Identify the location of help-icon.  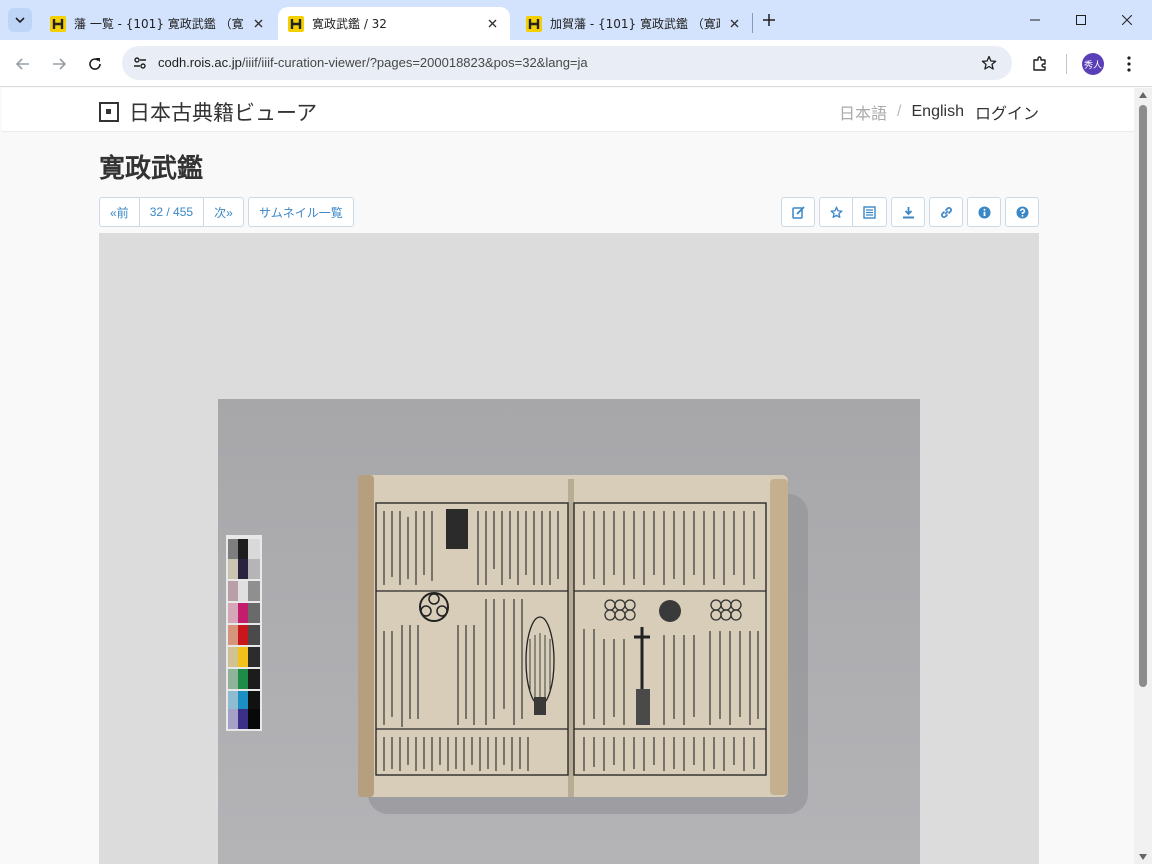
(1022, 212).